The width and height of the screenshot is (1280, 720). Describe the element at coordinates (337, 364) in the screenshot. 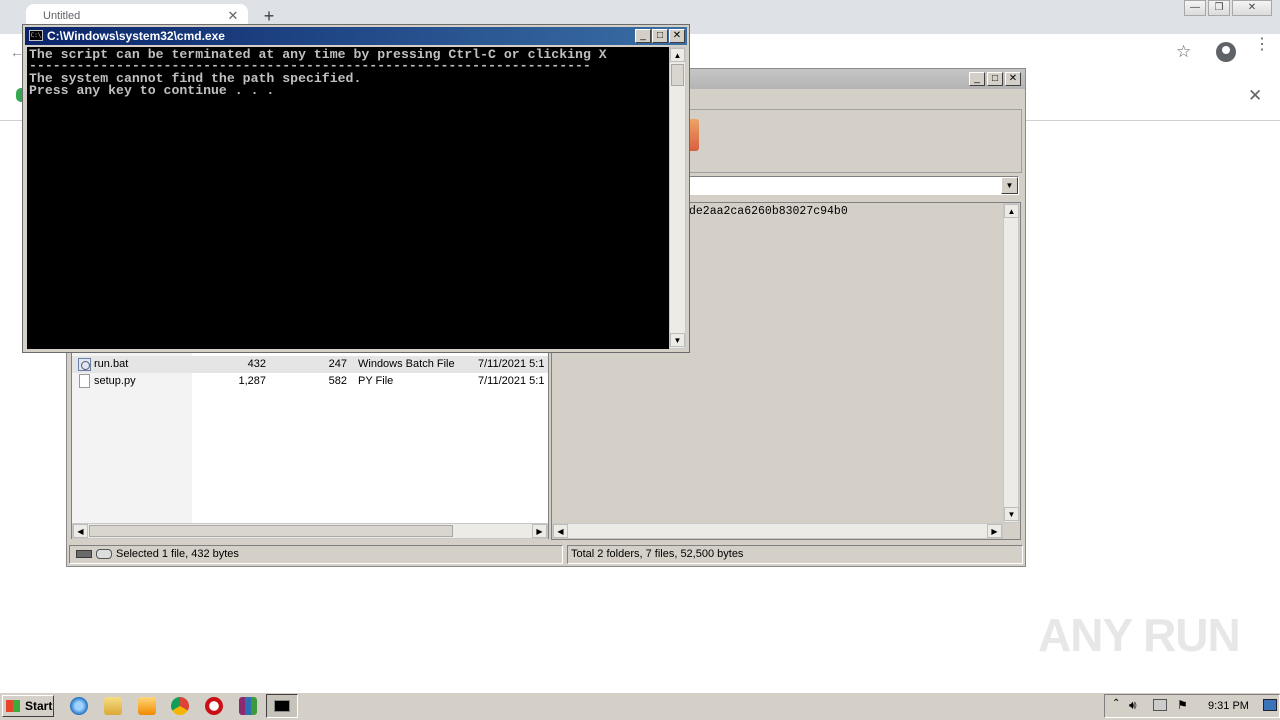

I see `file-packed: 247` at that location.